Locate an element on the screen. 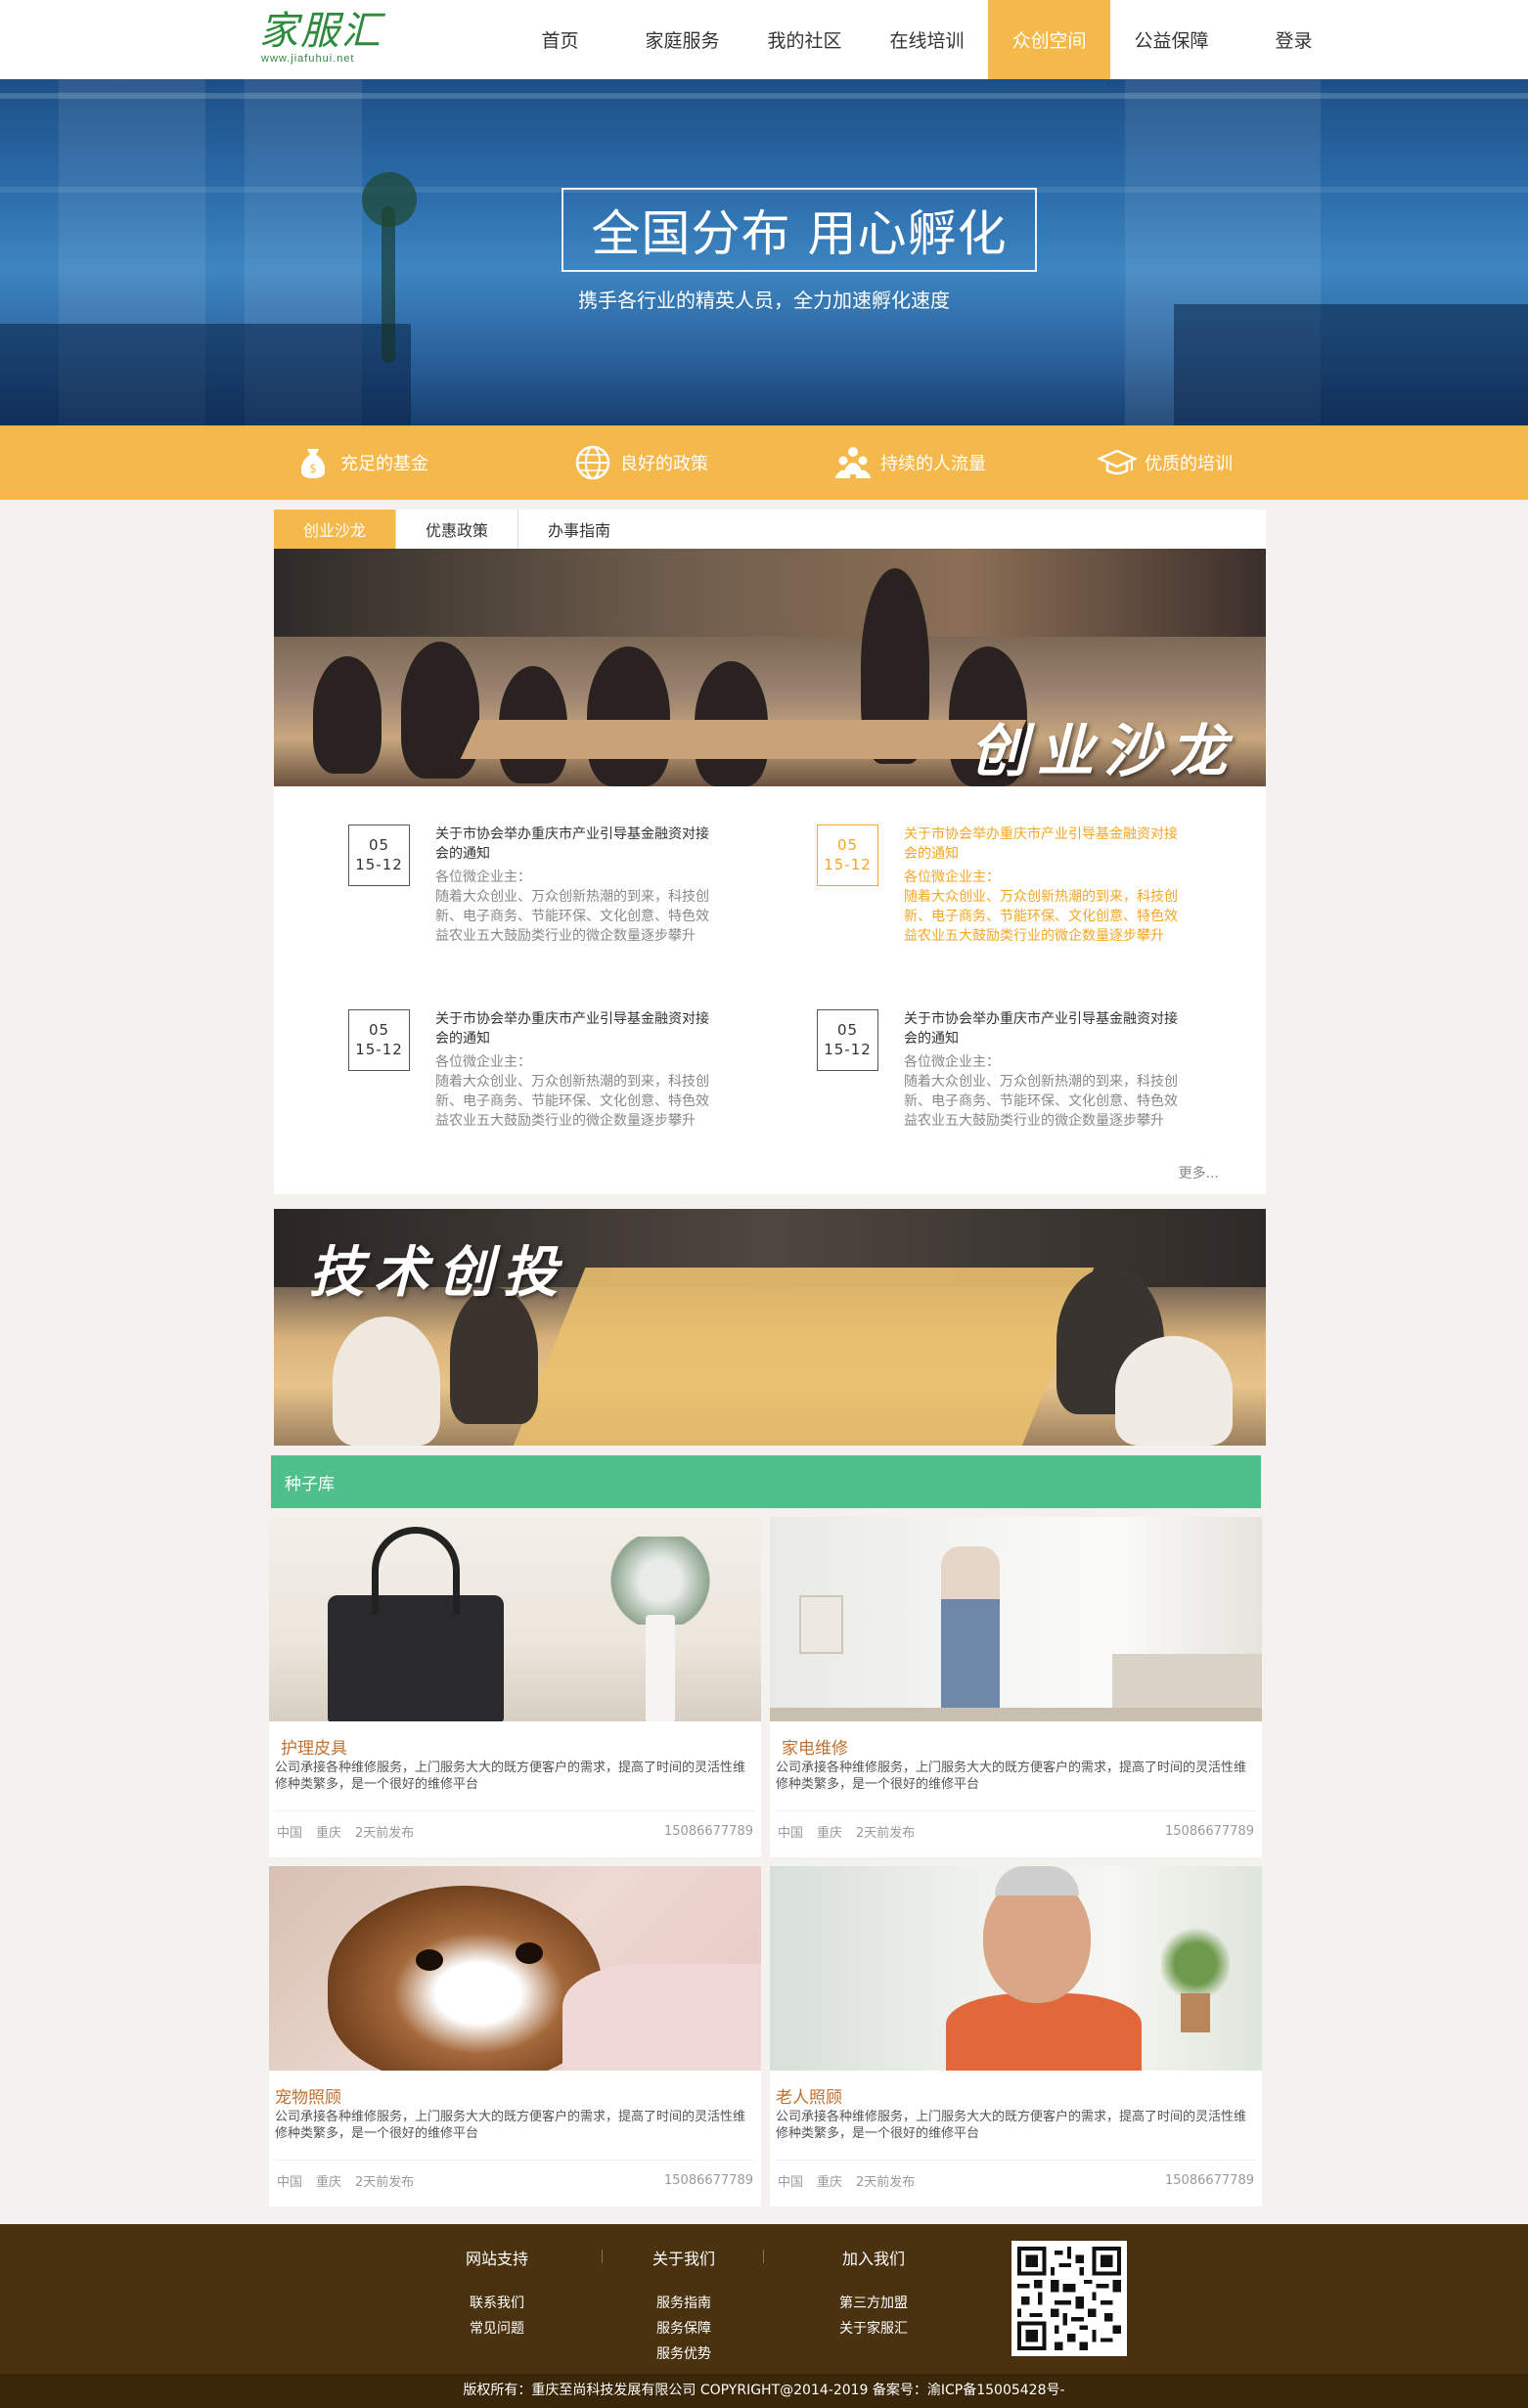 This screenshot has width=1528, height=2408. card-title: 宠物照顾 is located at coordinates (308, 2095).